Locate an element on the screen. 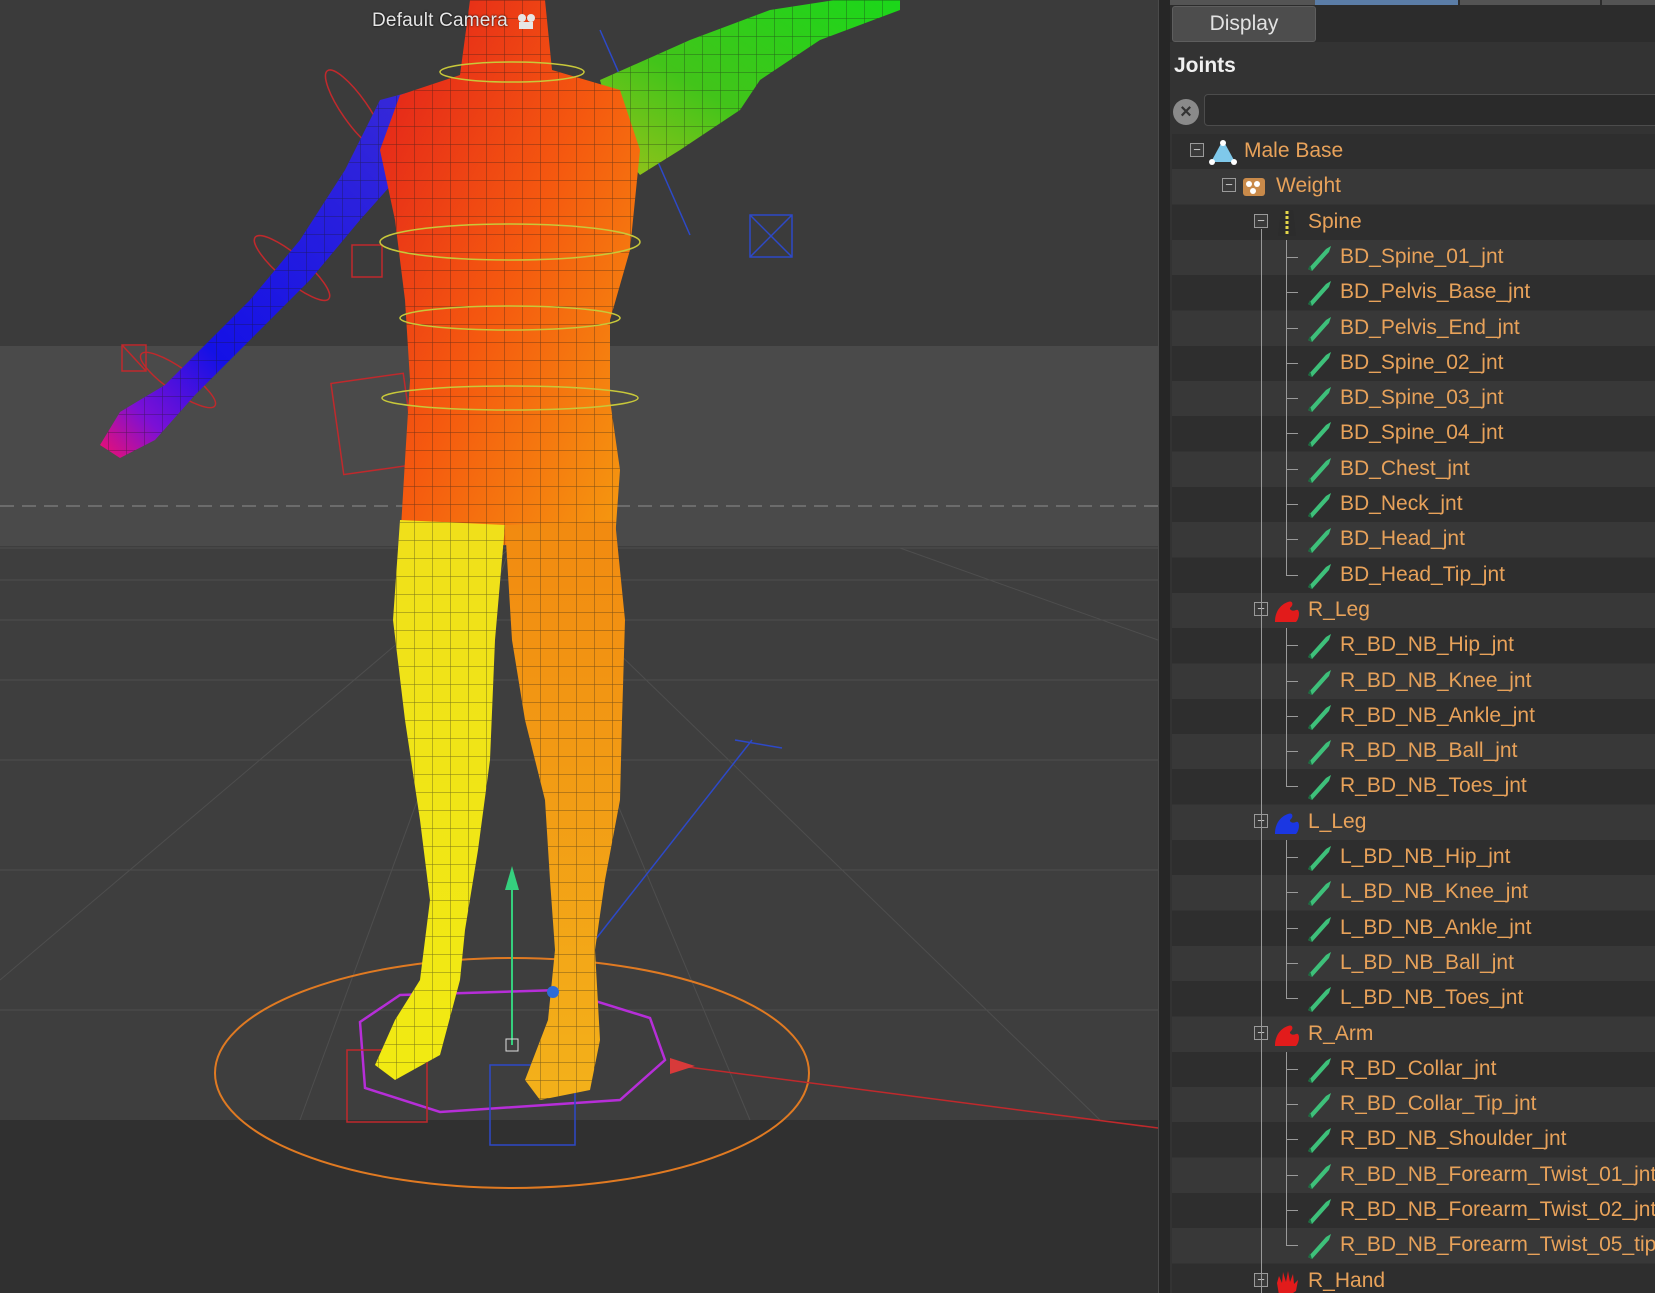 This screenshot has height=1293, width=1655. joint-row: BD_Spine_02_jnt is located at coordinates (1413, 363).